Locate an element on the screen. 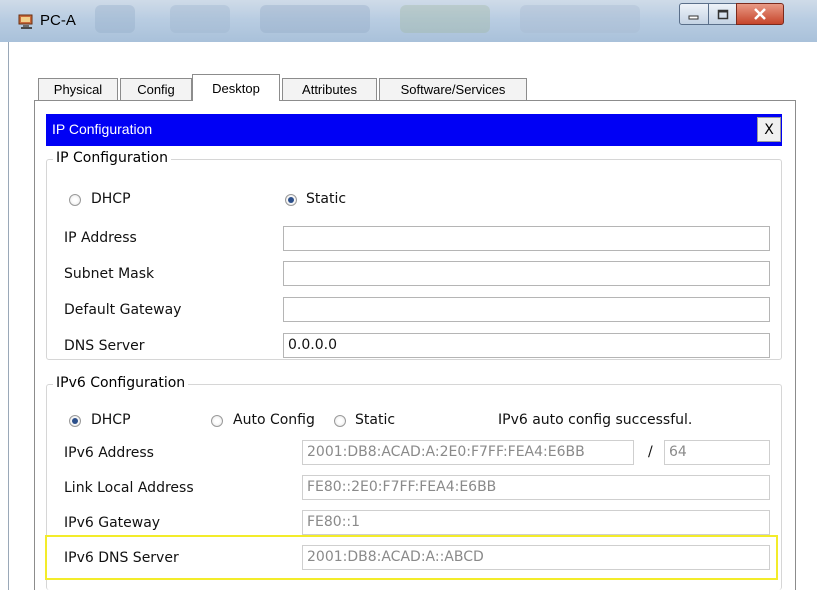 This screenshot has height=590, width=817. window-title: PC-A is located at coordinates (58, 20).